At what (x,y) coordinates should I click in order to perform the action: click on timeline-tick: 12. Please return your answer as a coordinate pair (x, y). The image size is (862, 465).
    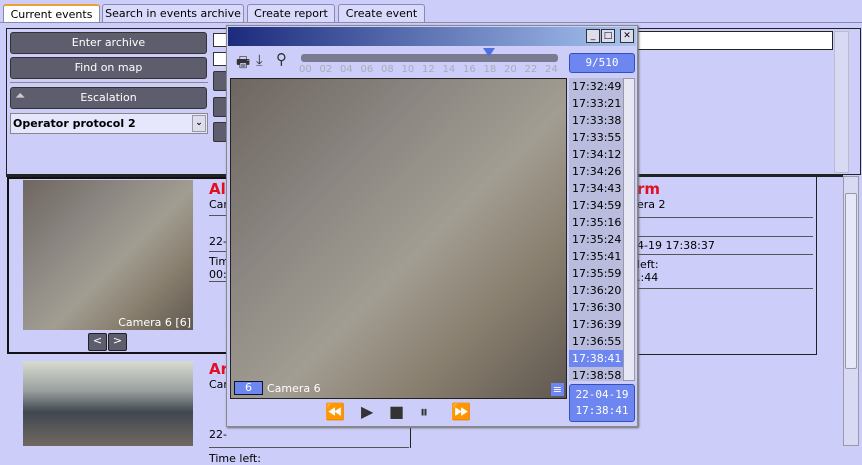
    Looking at the image, I should click on (428, 69).